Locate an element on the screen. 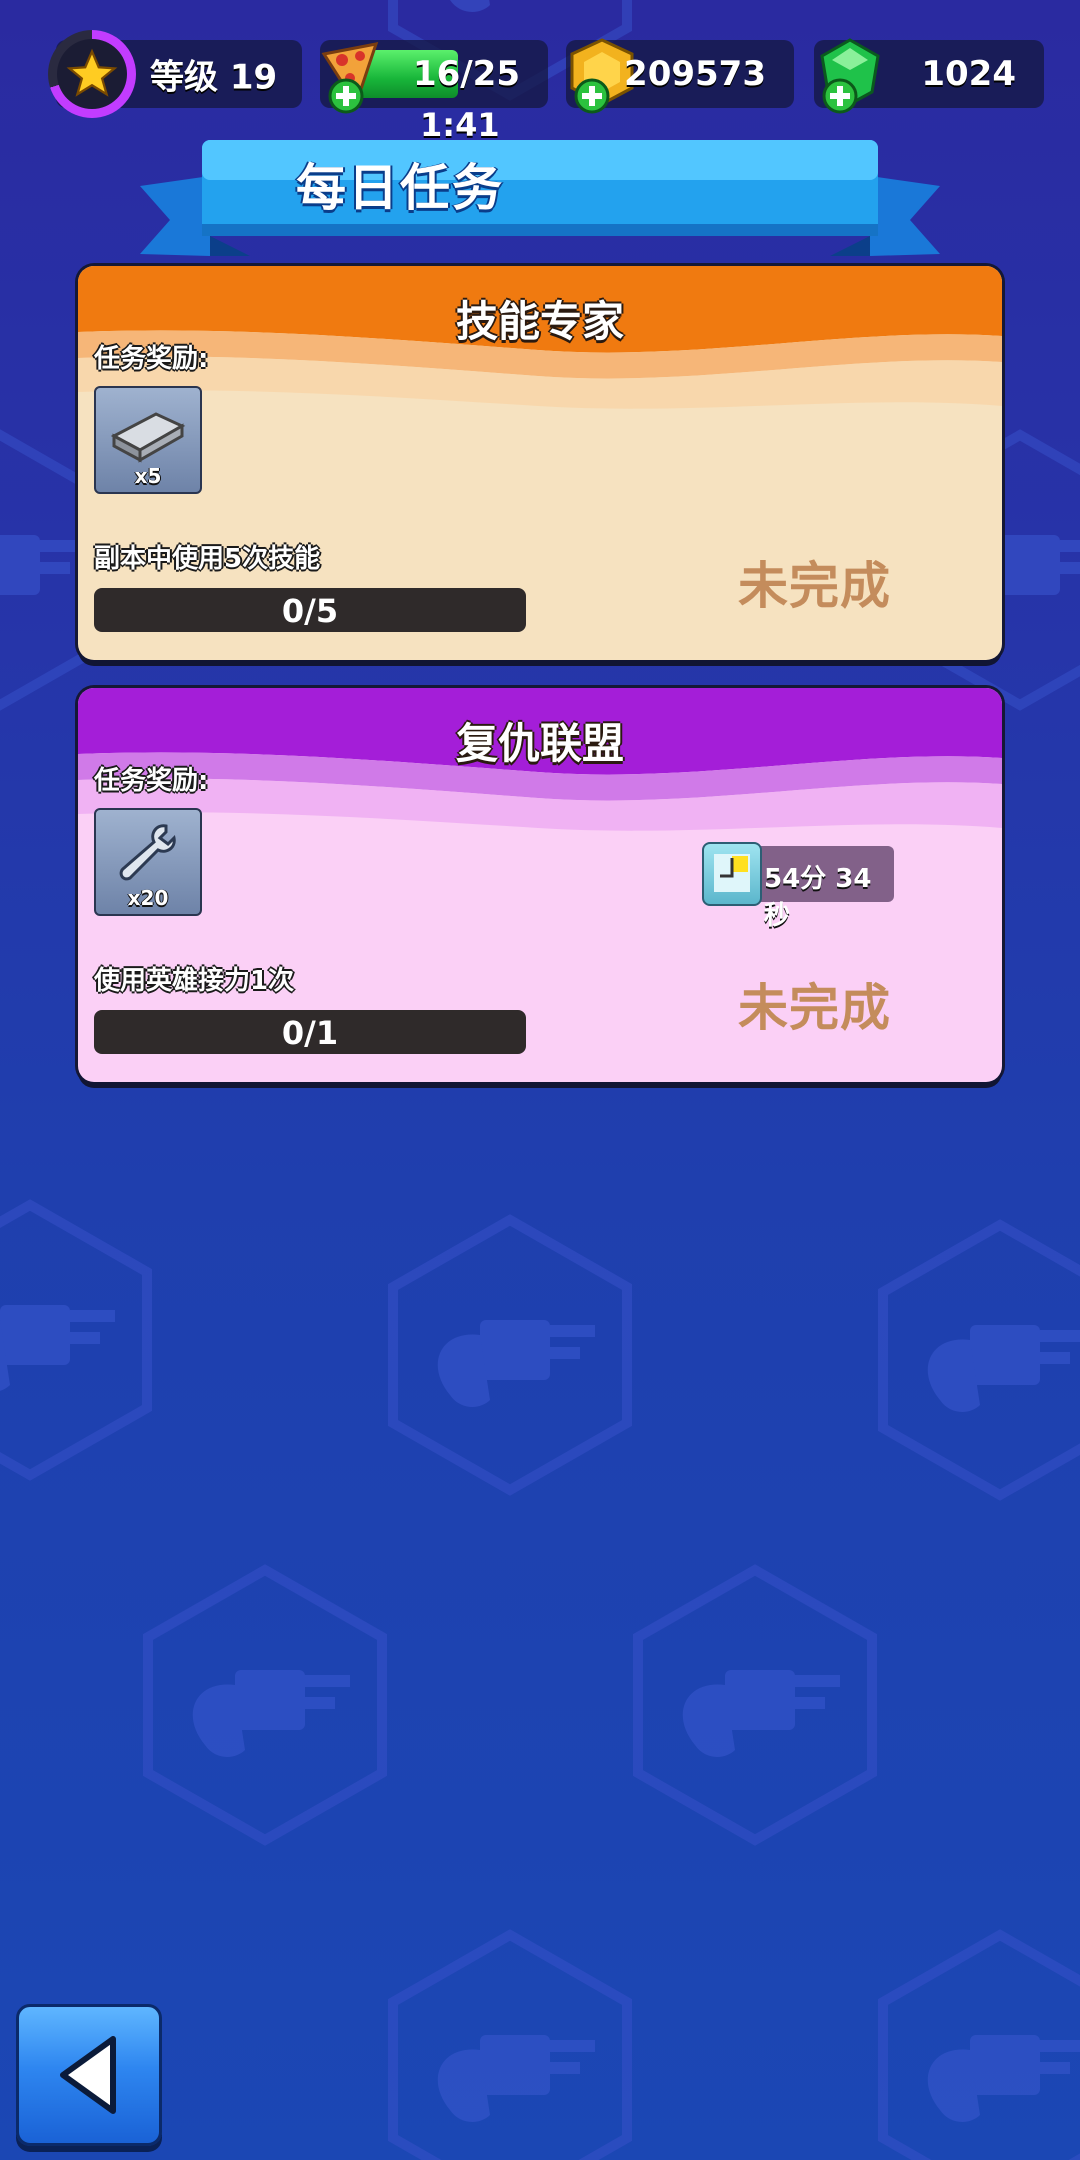 Image resolution: width=1080 pixels, height=2160 pixels. metal-bar-icon is located at coordinates (148, 437).